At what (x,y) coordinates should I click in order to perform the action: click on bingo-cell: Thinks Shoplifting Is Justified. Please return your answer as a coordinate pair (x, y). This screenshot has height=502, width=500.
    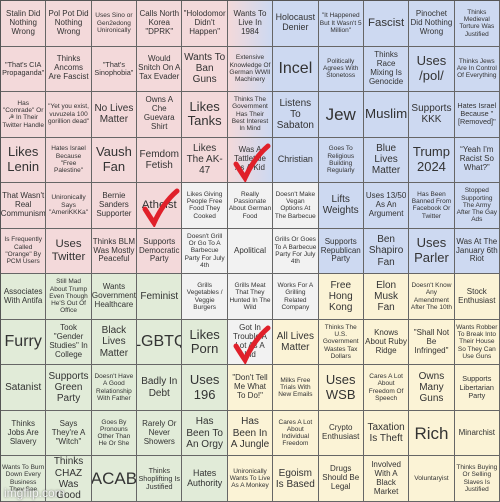
    Looking at the image, I should click on (160, 479).